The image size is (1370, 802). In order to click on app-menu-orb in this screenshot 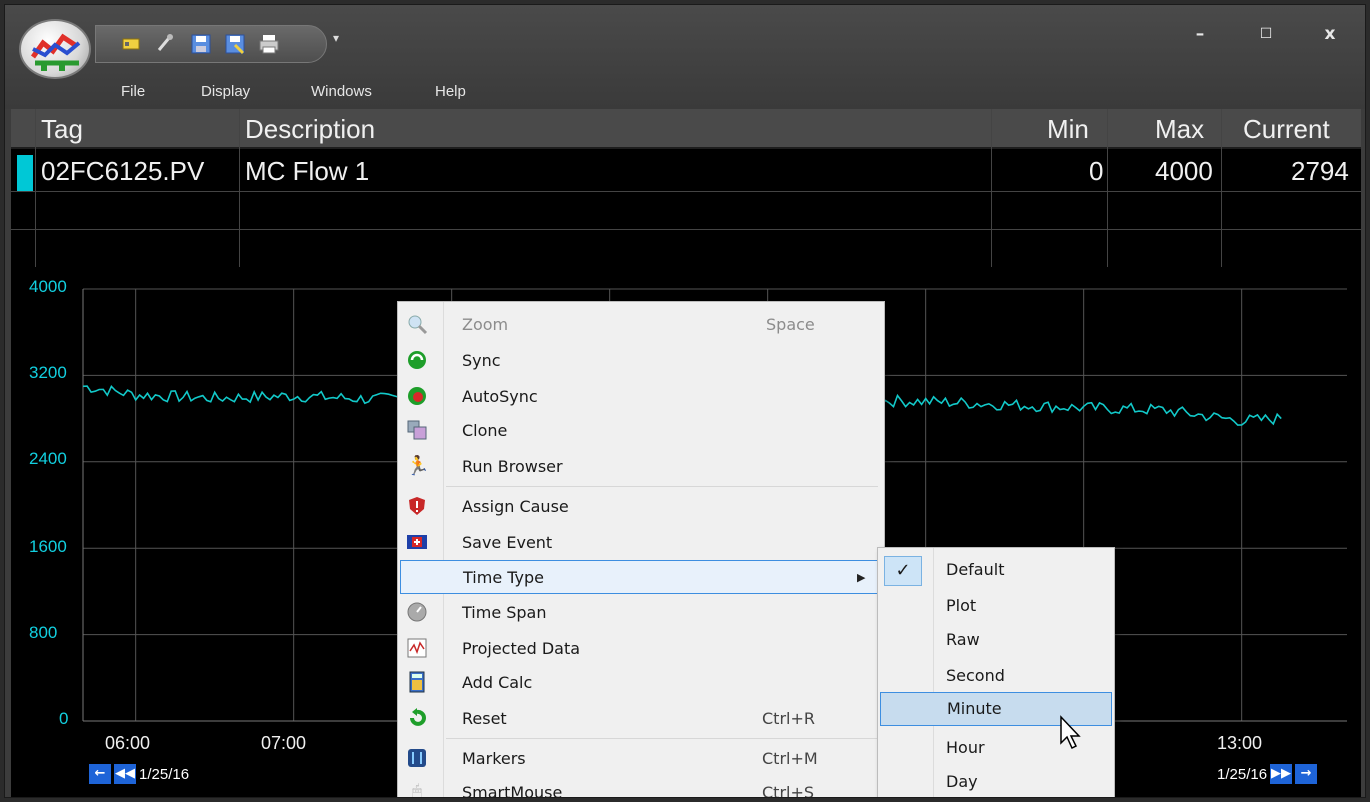, I will do `click(55, 49)`.